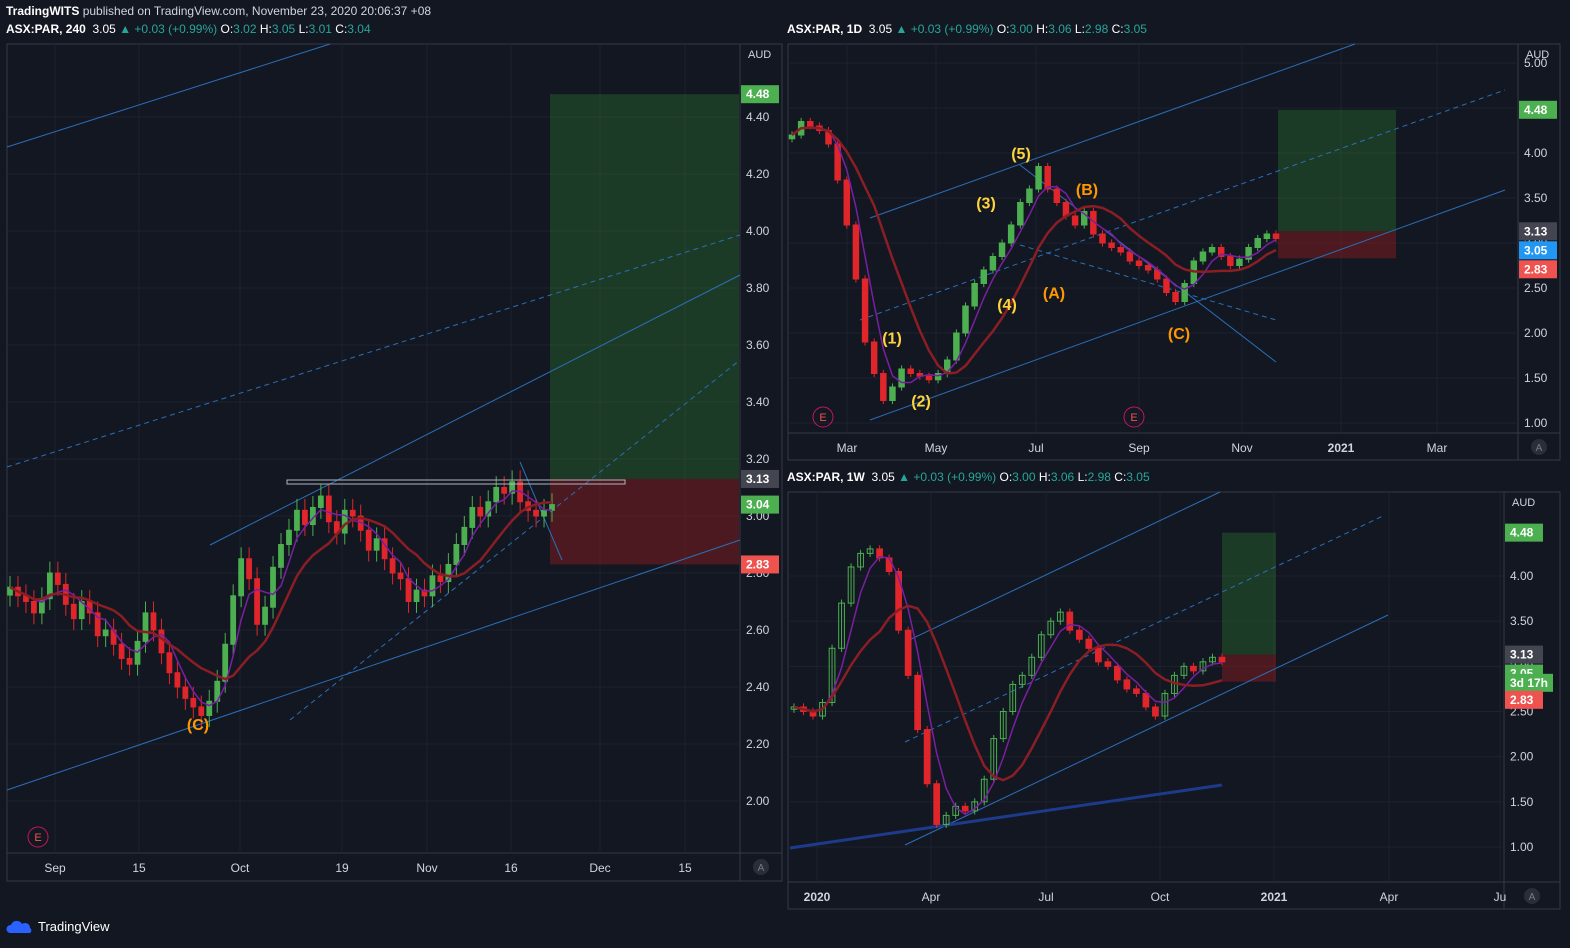  Describe the element at coordinates (19, 926) in the screenshot. I see `tradingview-cloud-icon` at that location.